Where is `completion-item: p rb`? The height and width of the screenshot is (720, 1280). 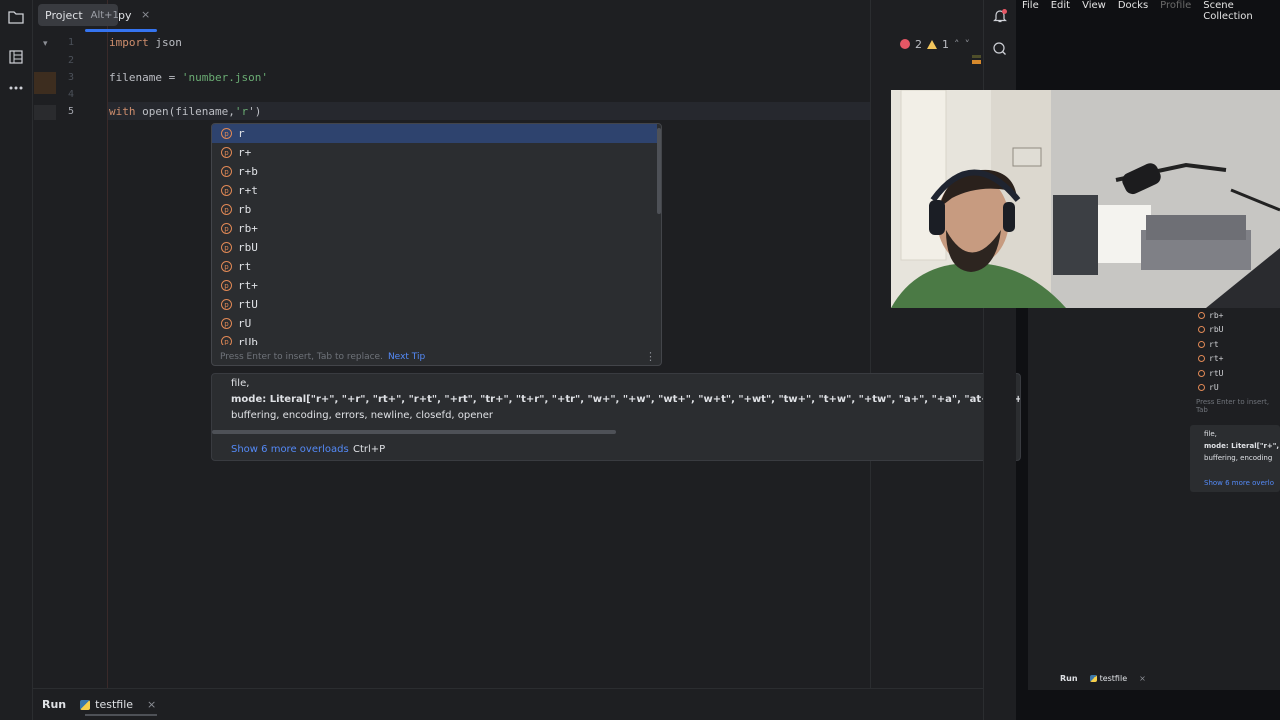 completion-item: p rb is located at coordinates (434, 209).